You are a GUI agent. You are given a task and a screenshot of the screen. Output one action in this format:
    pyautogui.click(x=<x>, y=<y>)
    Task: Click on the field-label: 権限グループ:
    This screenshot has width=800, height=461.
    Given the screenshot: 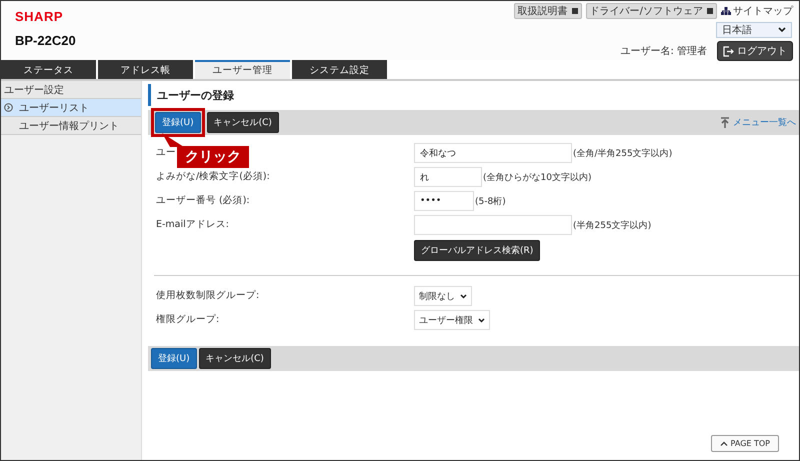 What is the action you would take?
    pyautogui.click(x=188, y=319)
    